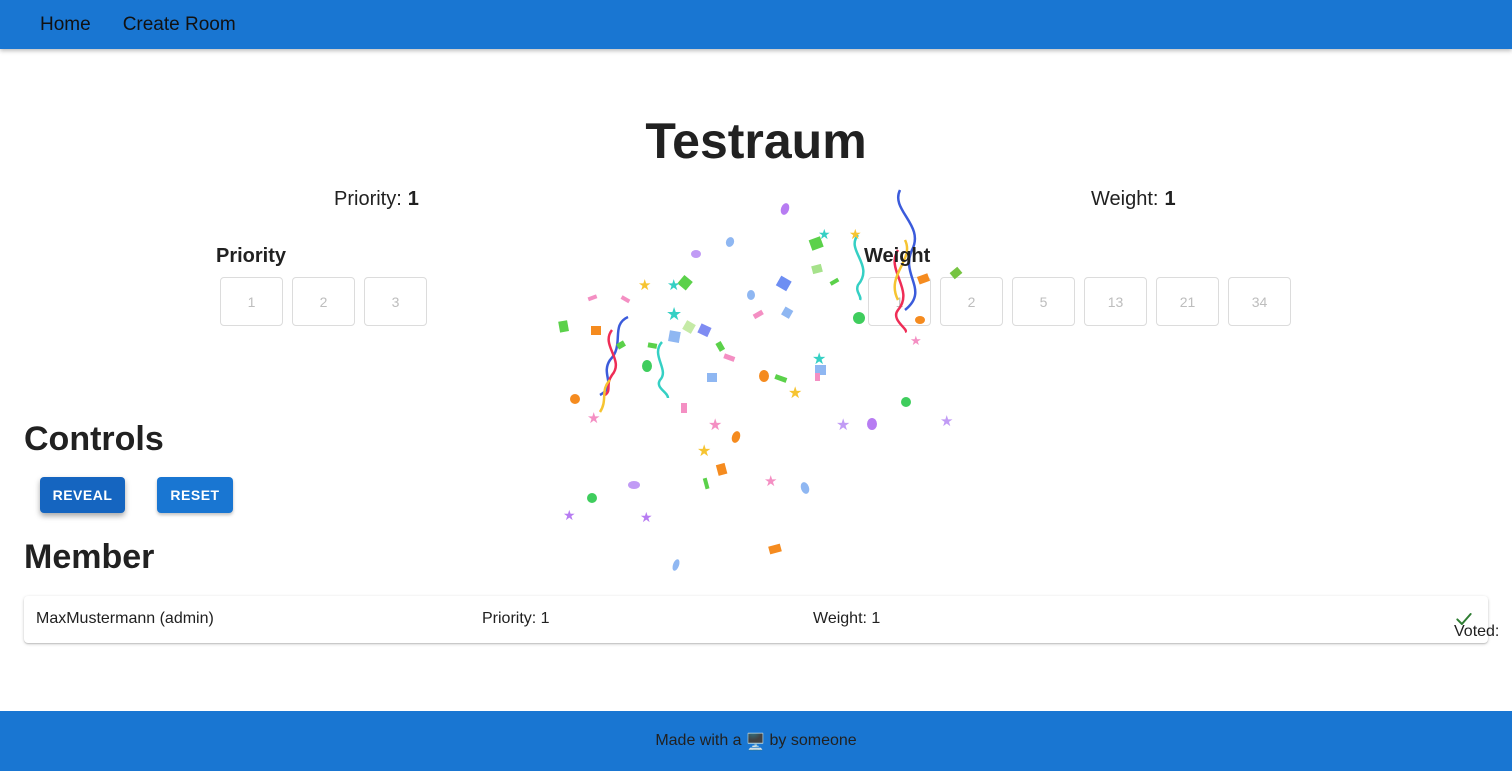 The image size is (1512, 771). I want to click on controls-heading: Controls, so click(94, 439).